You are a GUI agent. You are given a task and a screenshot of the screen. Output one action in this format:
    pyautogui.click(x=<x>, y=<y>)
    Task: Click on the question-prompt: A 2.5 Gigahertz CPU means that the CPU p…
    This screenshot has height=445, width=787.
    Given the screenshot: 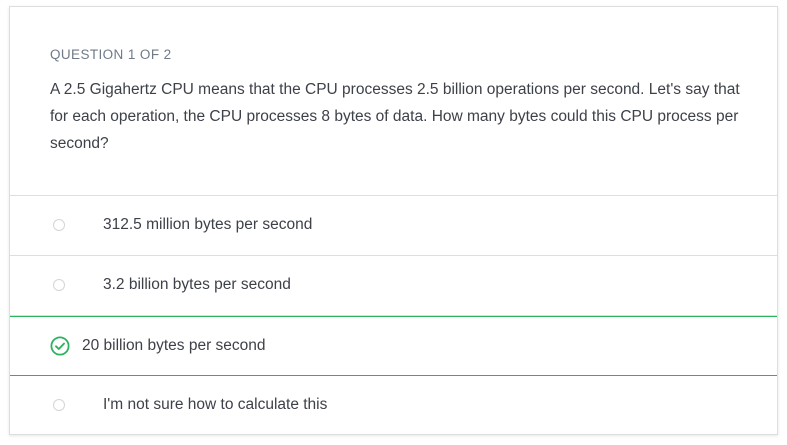 What is the action you would take?
    pyautogui.click(x=395, y=116)
    